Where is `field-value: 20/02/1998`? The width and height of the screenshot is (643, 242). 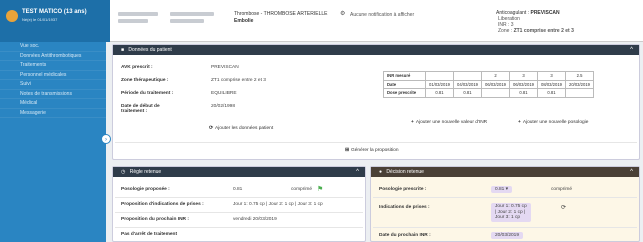 field-value: 20/02/1998 is located at coordinates (223, 106).